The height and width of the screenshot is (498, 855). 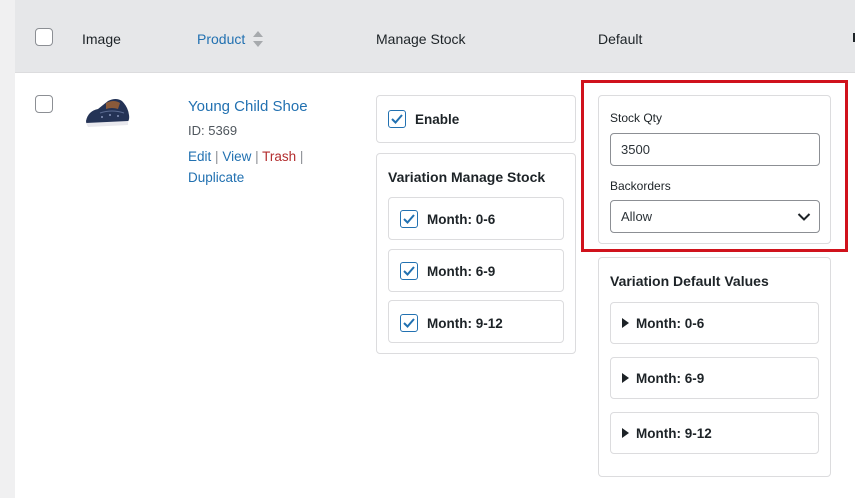 I want to click on sort-arrows-icon, so click(x=258, y=39).